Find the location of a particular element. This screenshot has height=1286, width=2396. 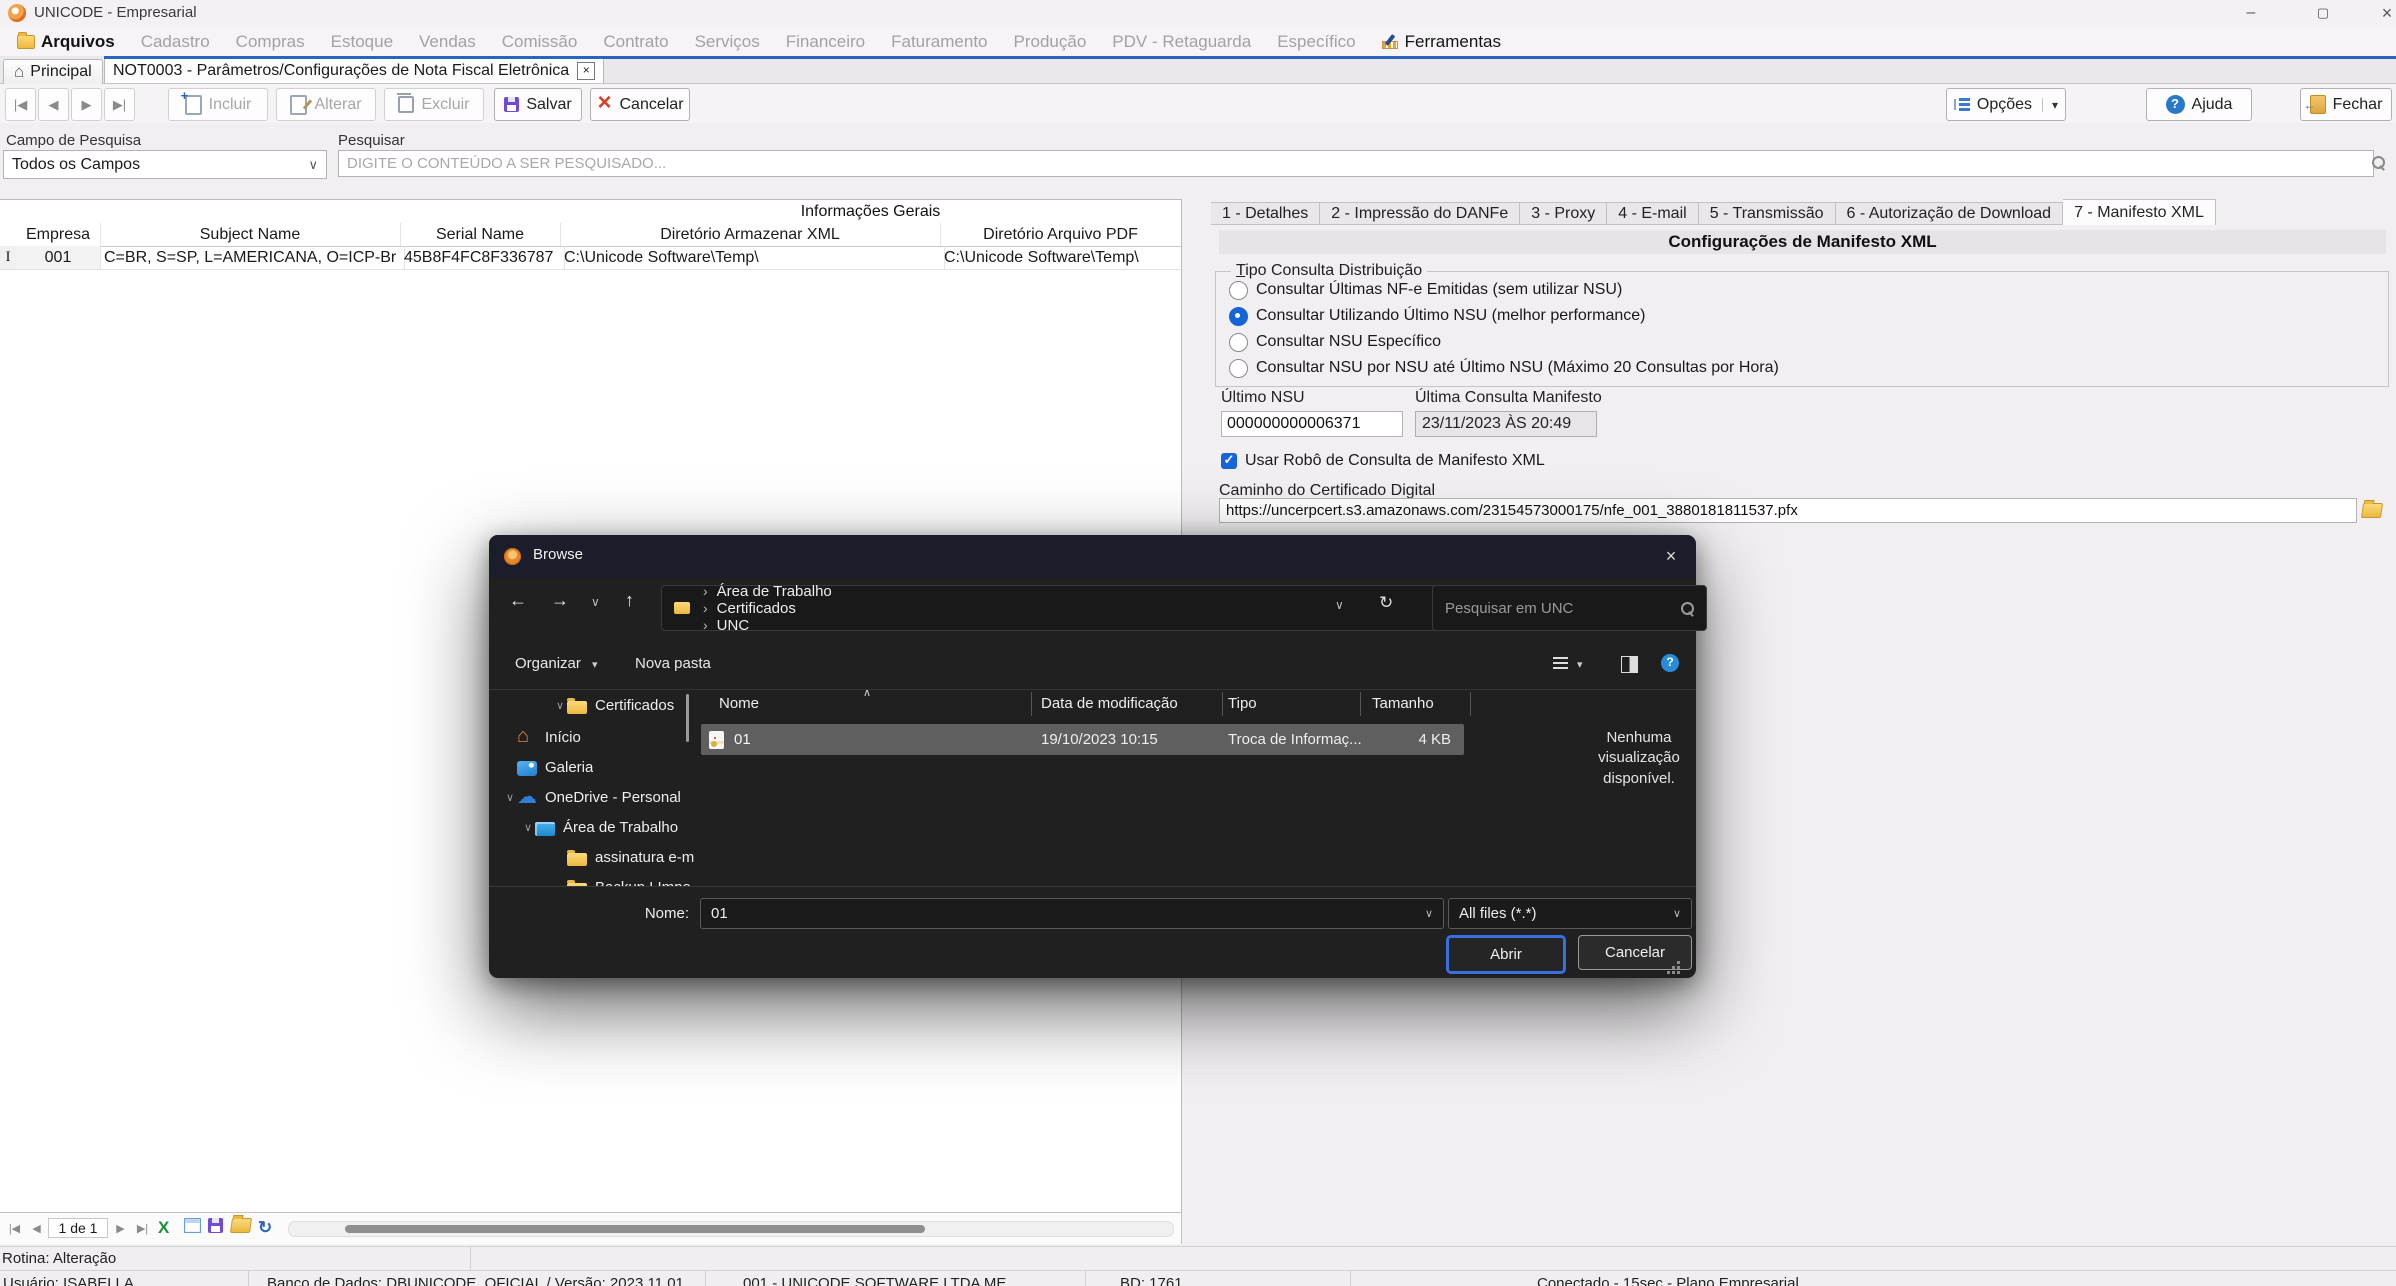

save-layout-icon is located at coordinates (215, 1228).